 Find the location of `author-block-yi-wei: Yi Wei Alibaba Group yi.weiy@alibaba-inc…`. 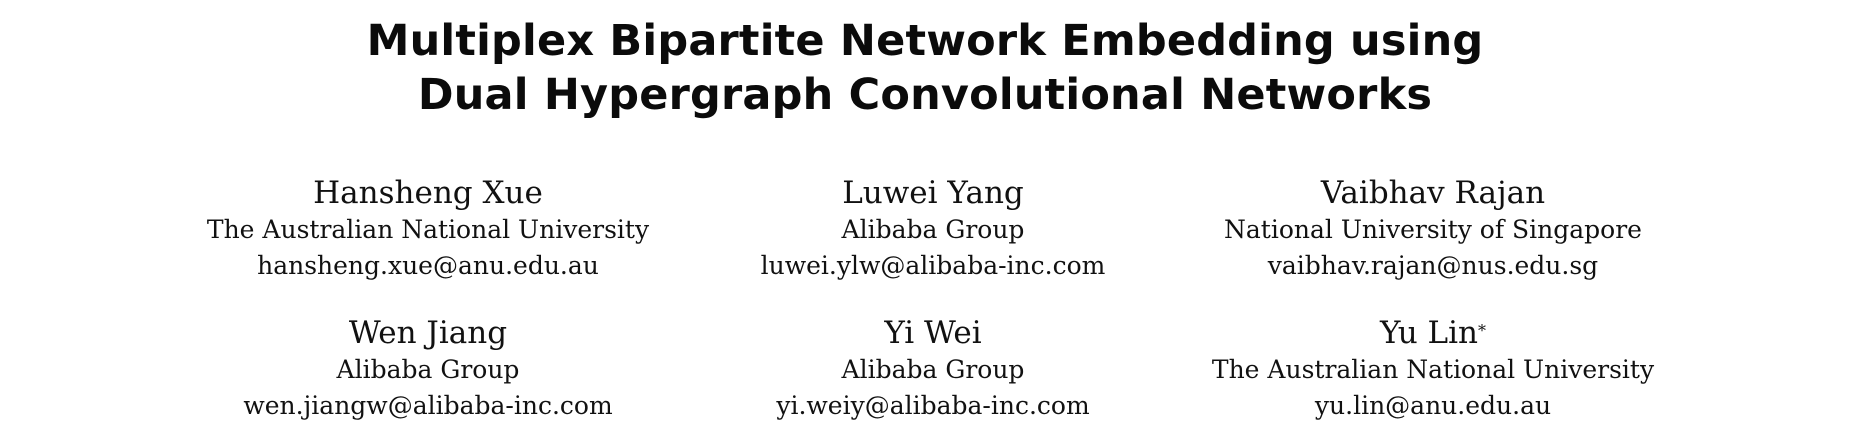

author-block-yi-wei: Yi Wei Alibaba Group yi.weiy@alibaba-inc… is located at coordinates (933, 369).